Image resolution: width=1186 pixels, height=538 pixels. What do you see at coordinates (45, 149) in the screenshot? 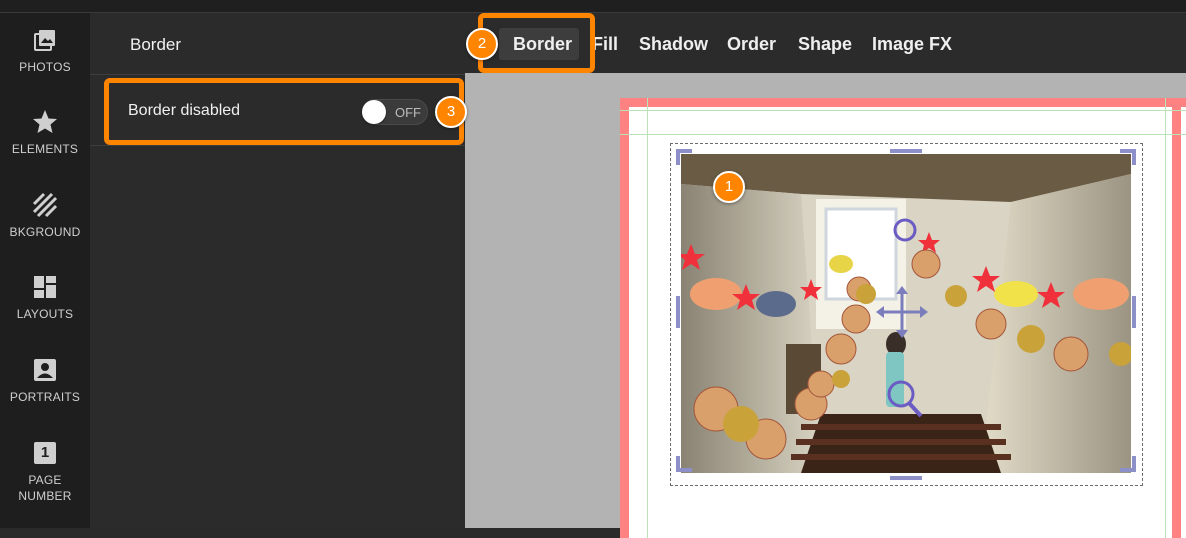
I see `sidebar-item-label: ELEMENTS` at bounding box center [45, 149].